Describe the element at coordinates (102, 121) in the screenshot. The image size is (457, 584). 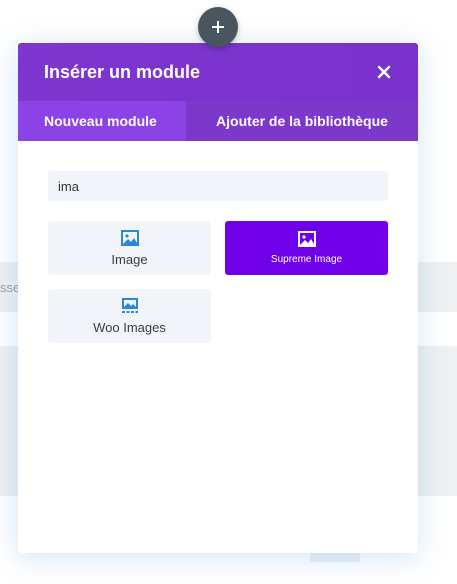
I see `tab-new-module: Nouveau module` at that location.